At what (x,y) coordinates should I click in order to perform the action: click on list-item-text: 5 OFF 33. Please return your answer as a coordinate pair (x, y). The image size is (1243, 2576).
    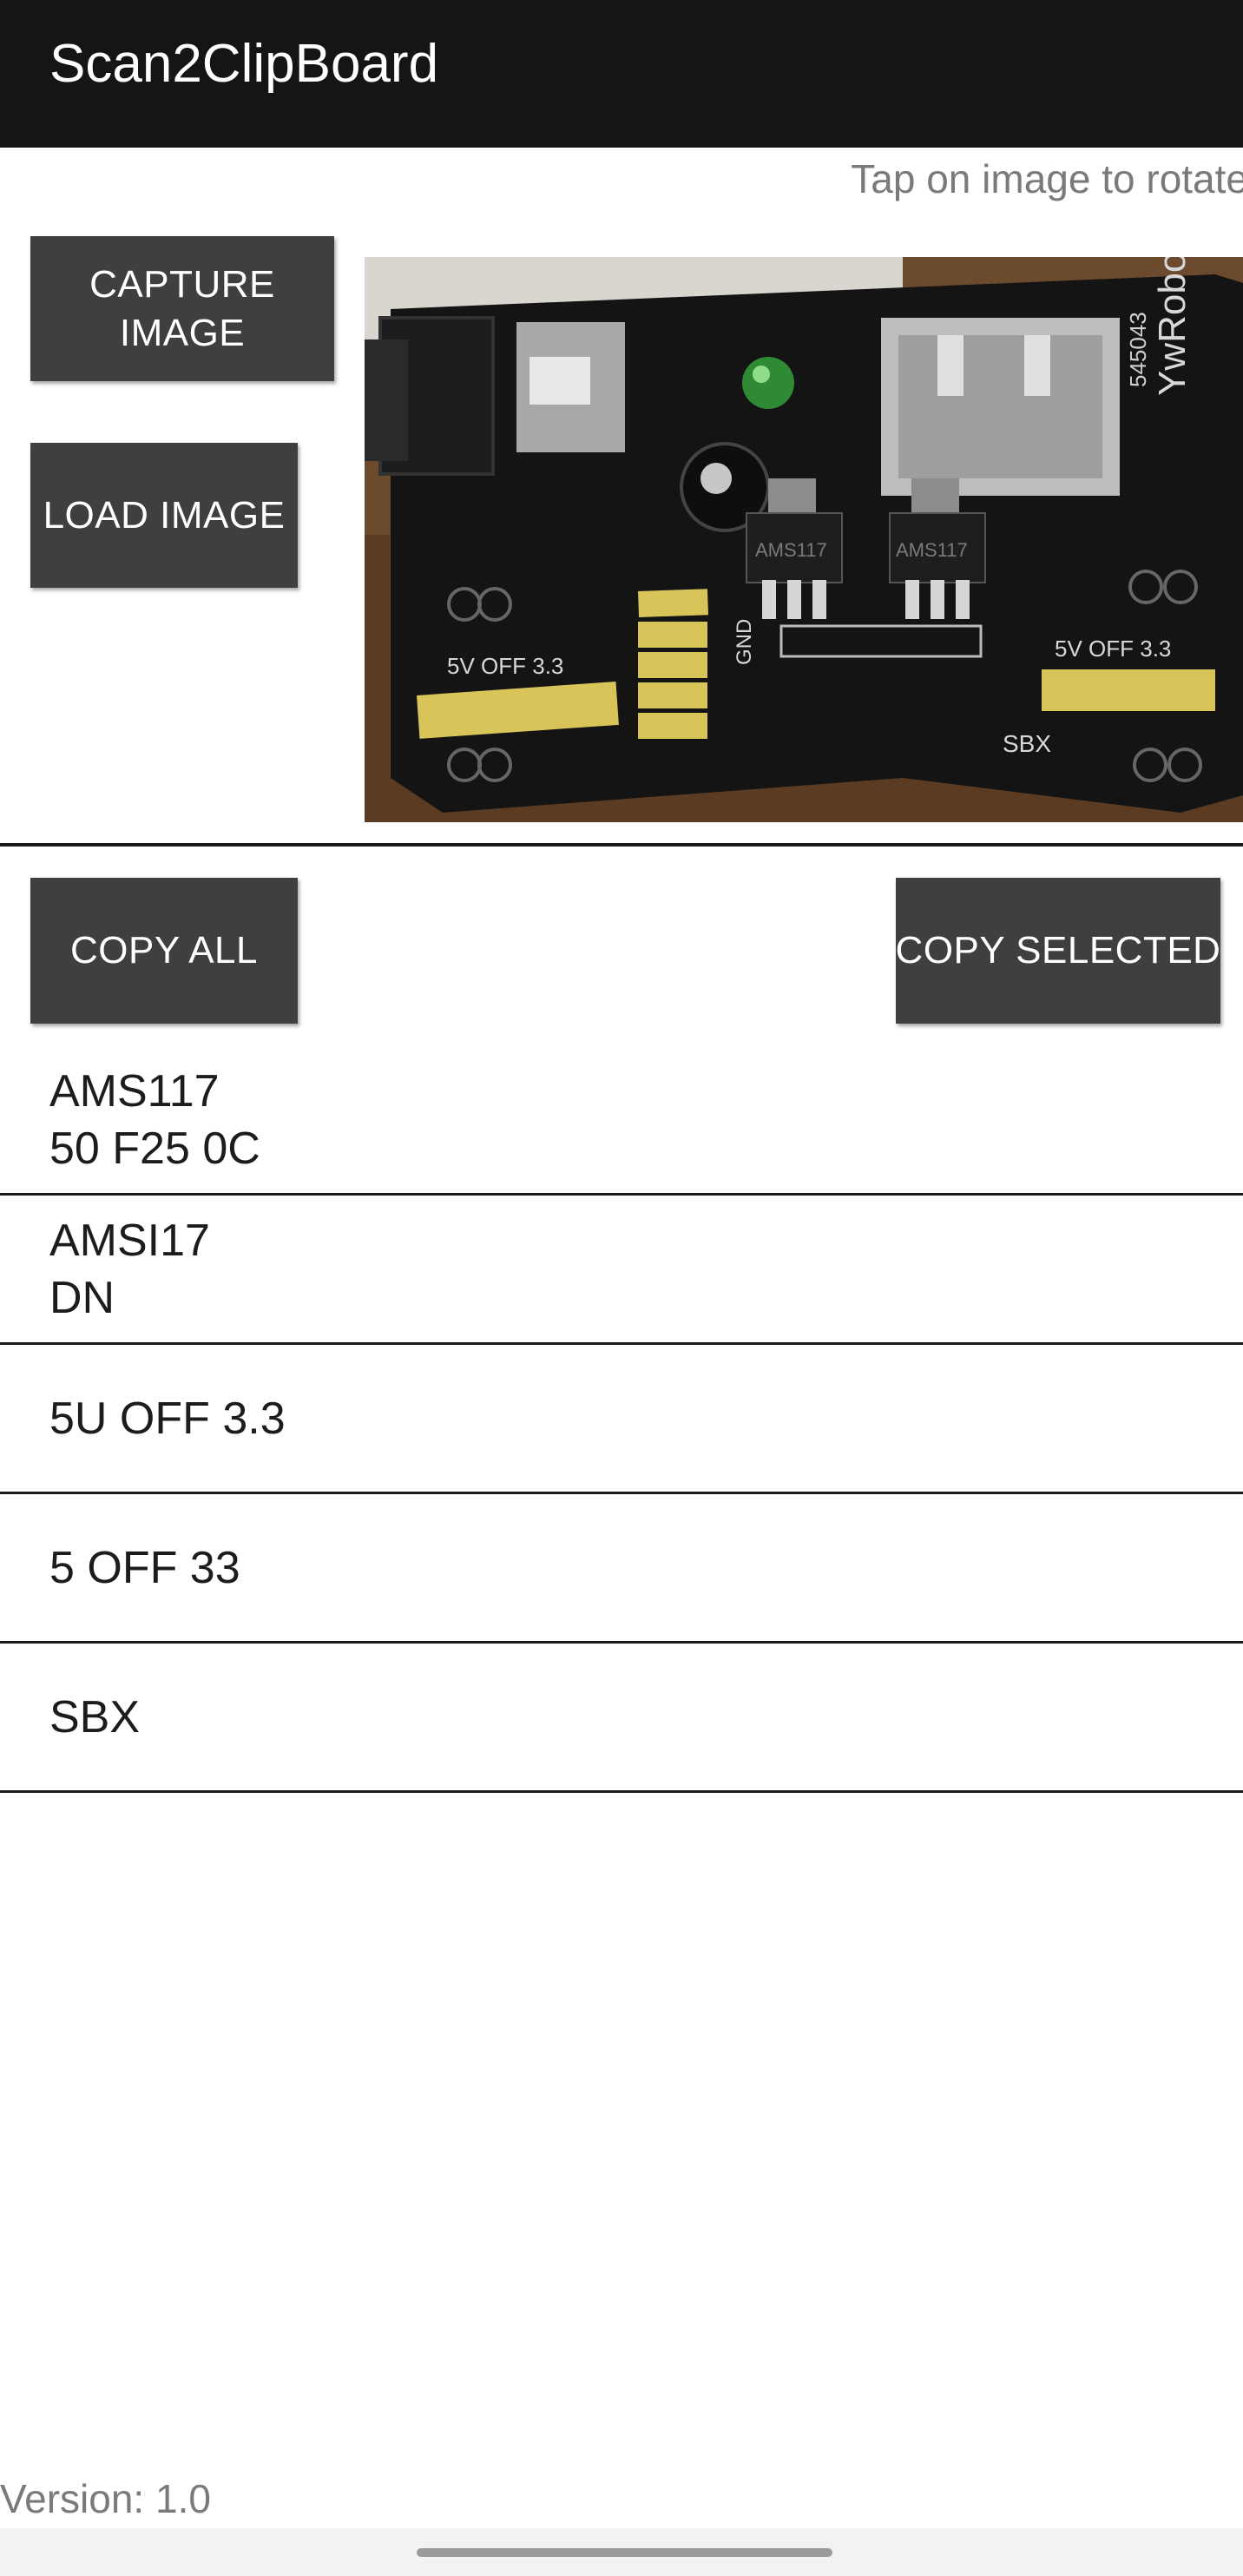
    Looking at the image, I should click on (144, 1567).